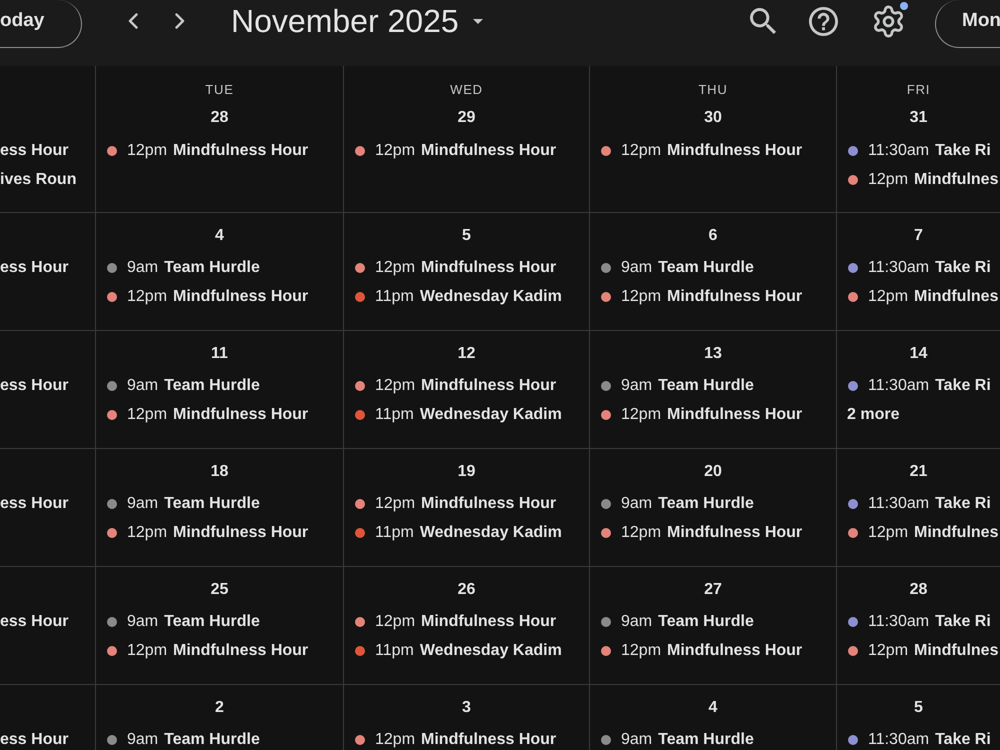 This screenshot has height=750, width=1000. I want to click on search-icon, so click(763, 21).